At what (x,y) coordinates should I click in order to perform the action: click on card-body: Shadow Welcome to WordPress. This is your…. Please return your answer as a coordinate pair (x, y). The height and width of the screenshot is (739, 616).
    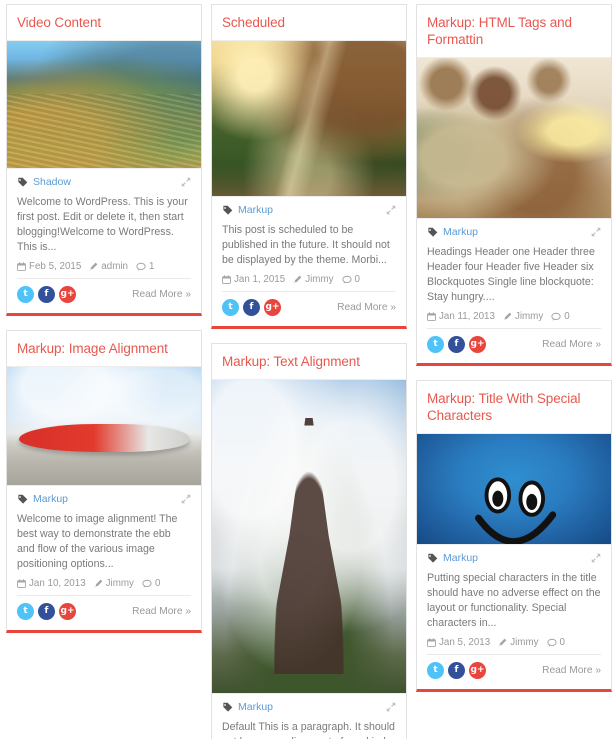
    Looking at the image, I should click on (104, 241).